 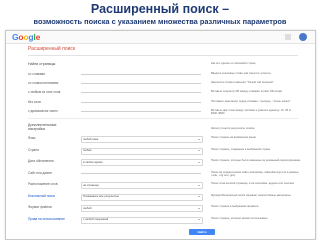 What do you see at coordinates (235, 206) in the screenshot?
I see `refine-row-hint: Поиск страниц в выбранном формате.` at bounding box center [235, 206].